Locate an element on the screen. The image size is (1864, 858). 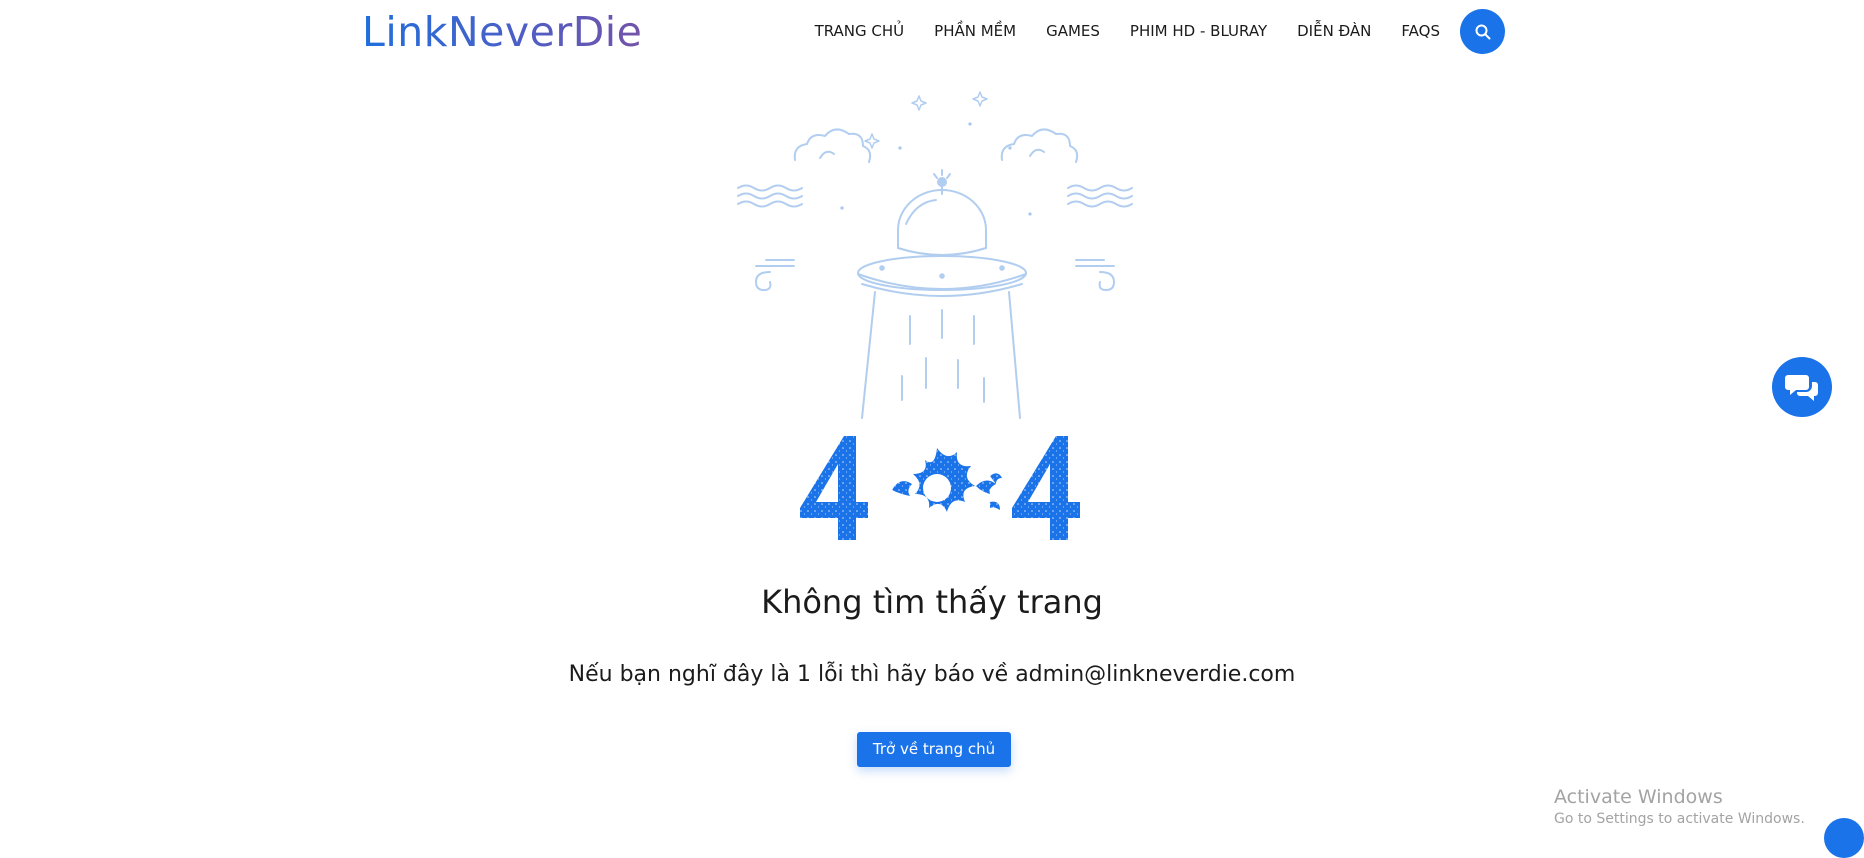
nav-item-trang-chu: TRANG CHỦ is located at coordinates (860, 31).